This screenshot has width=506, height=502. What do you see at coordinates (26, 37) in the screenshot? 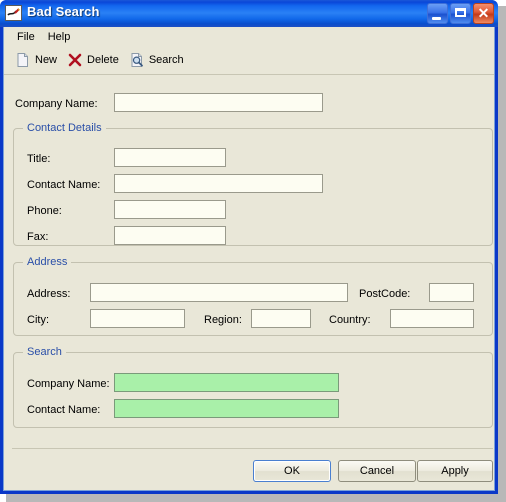
I see `menu-item-file: File` at bounding box center [26, 37].